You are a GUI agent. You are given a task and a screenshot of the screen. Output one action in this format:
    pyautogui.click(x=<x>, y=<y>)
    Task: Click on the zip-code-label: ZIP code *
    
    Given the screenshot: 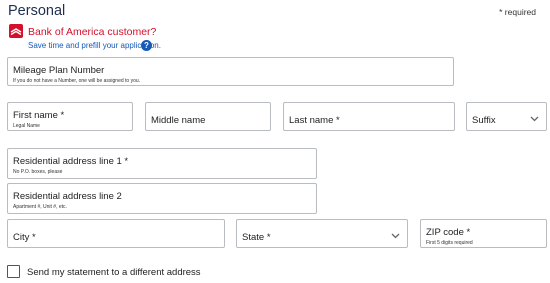 What is the action you would take?
    pyautogui.click(x=448, y=232)
    